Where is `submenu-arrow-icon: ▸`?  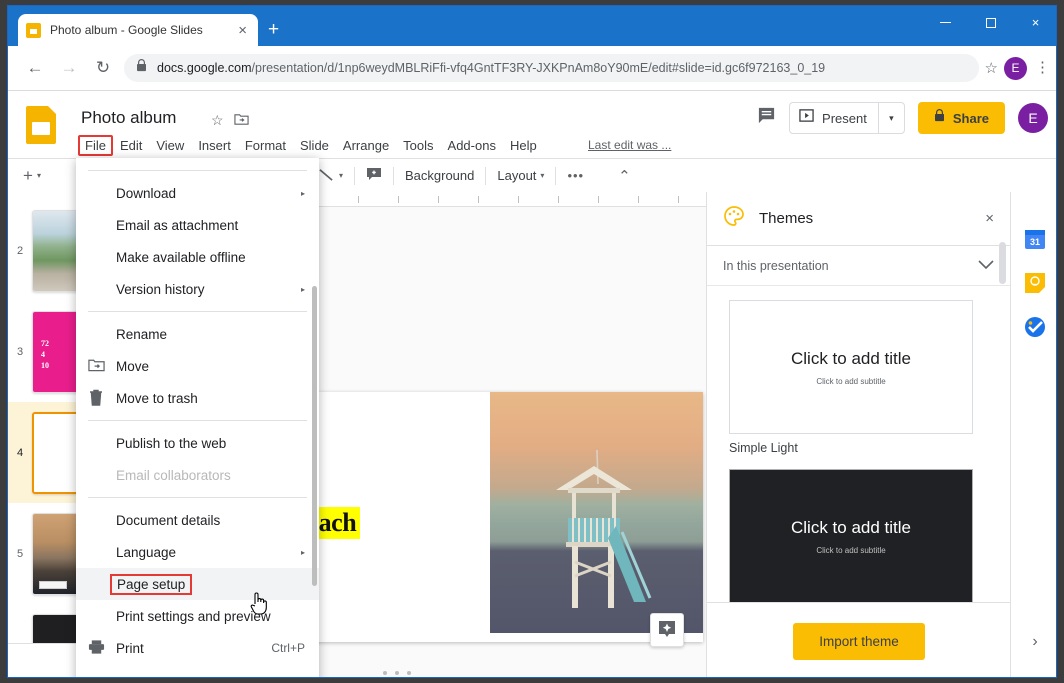
submenu-arrow-icon: ▸ is located at coordinates (302, 193).